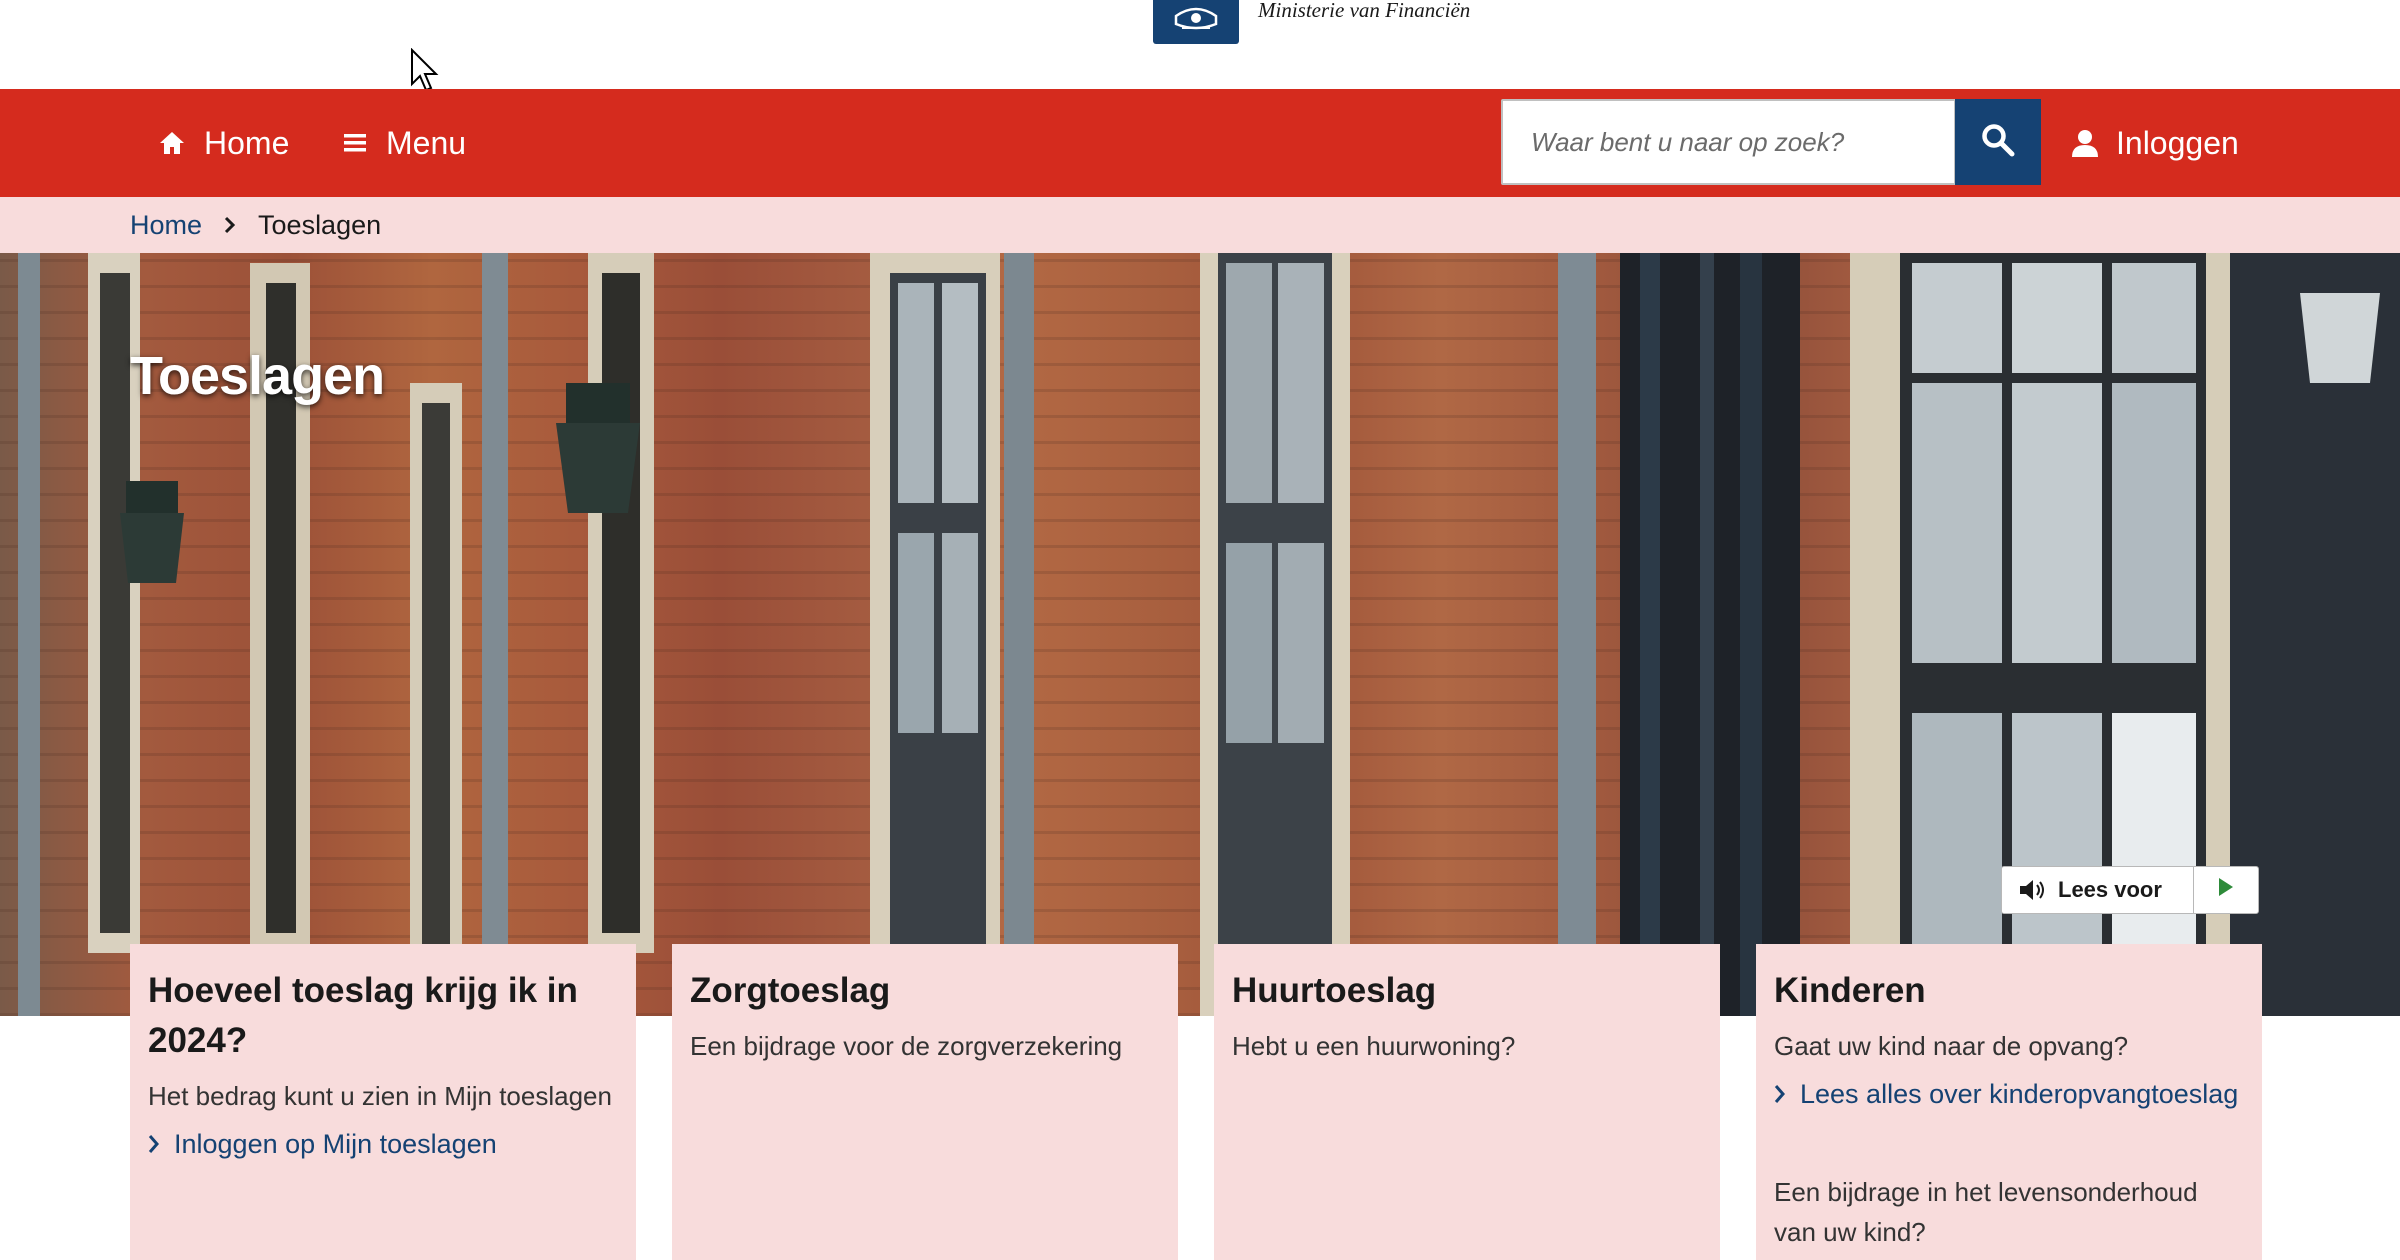 The height and width of the screenshot is (1260, 2400). What do you see at coordinates (426, 142) in the screenshot?
I see `nav-menu-label: Menu` at bounding box center [426, 142].